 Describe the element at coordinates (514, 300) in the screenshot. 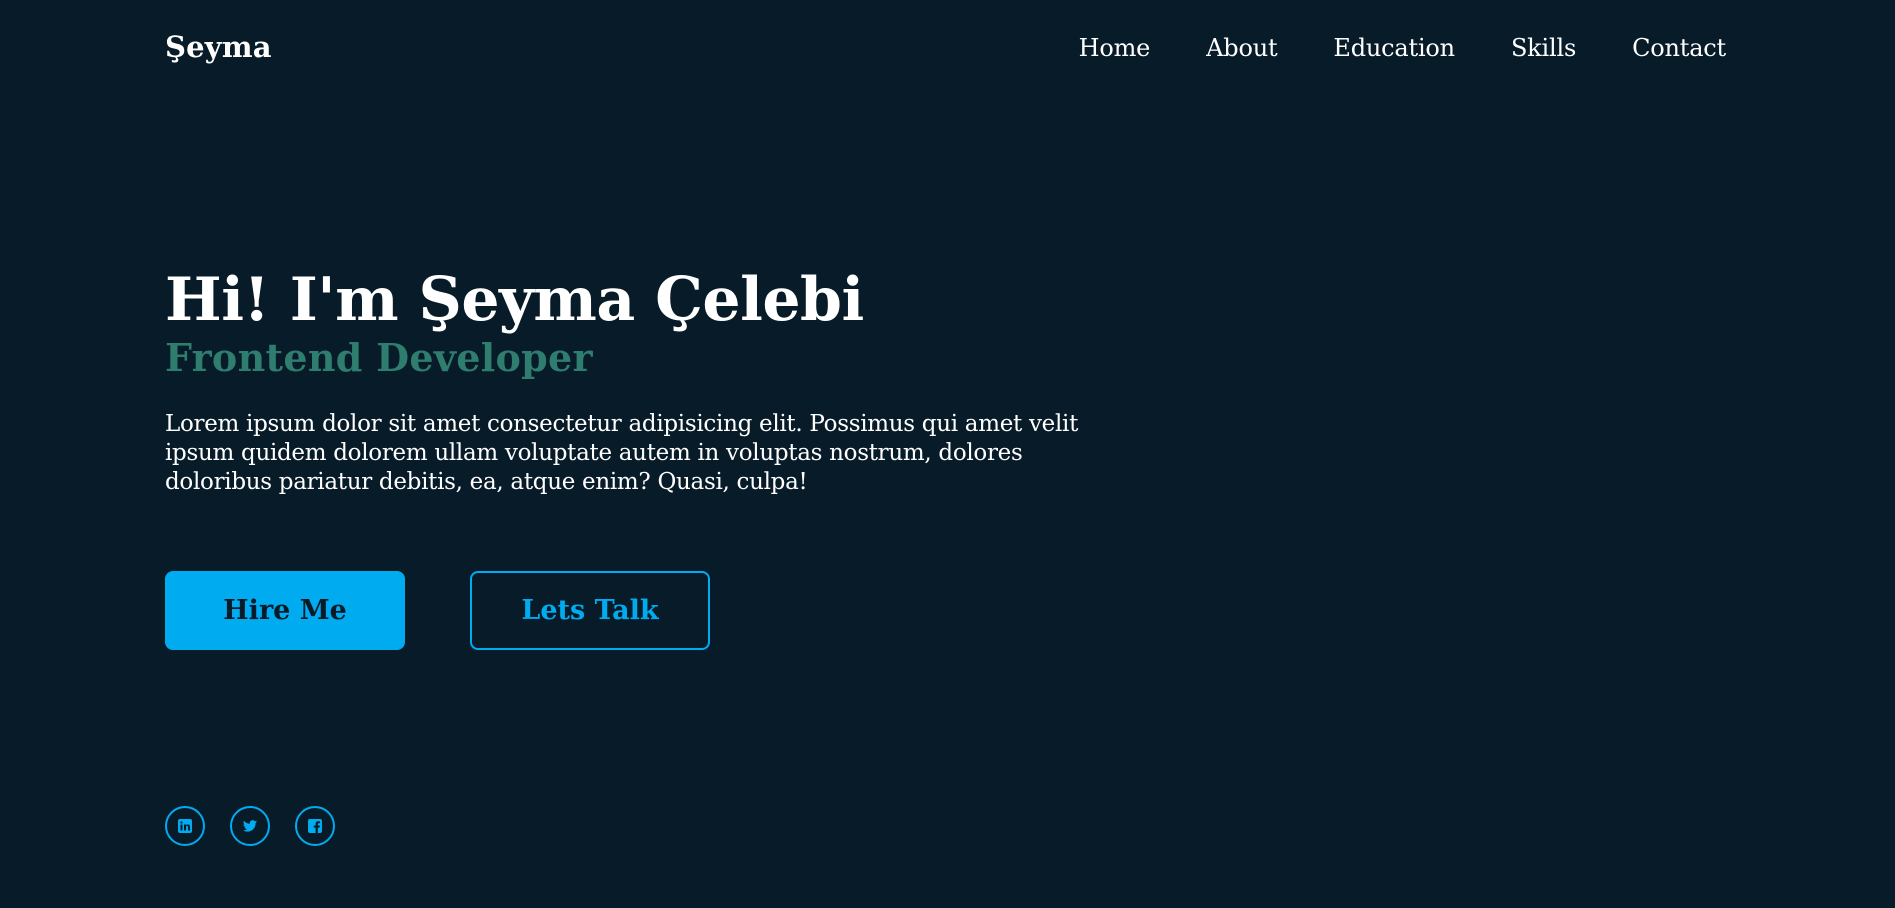

I see `hero-title: Hi! I'm Şeyma Çelebi` at that location.